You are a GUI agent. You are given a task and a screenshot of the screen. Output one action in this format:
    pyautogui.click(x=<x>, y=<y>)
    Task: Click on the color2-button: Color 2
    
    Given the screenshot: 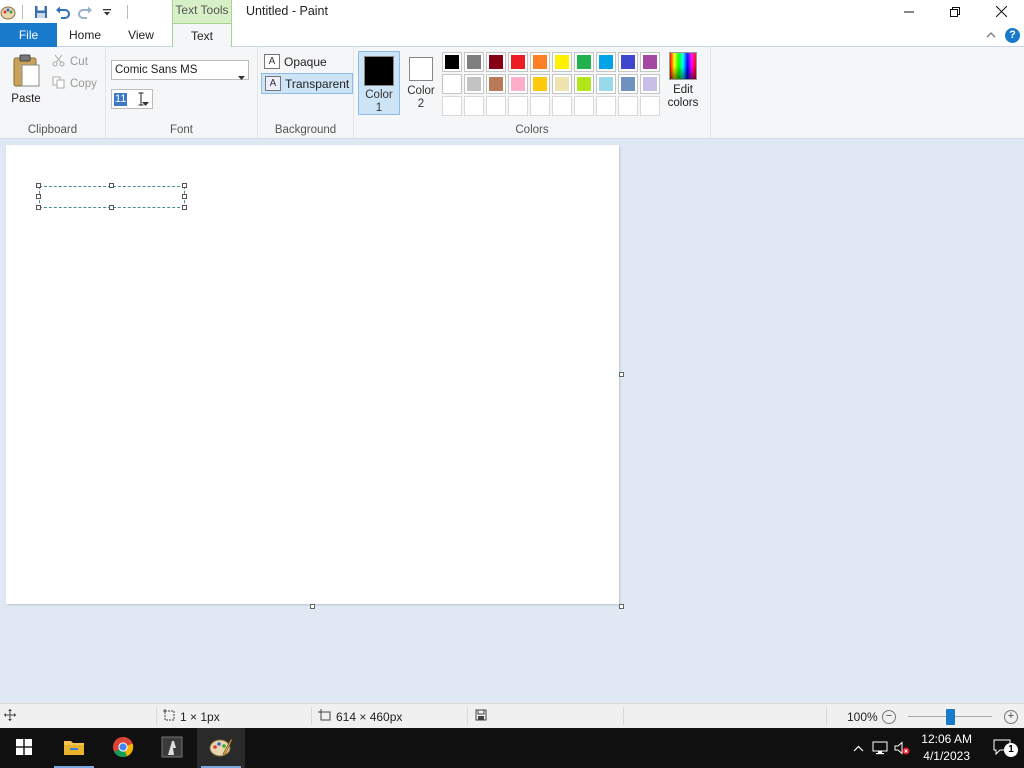 What is the action you would take?
    pyautogui.click(x=421, y=83)
    